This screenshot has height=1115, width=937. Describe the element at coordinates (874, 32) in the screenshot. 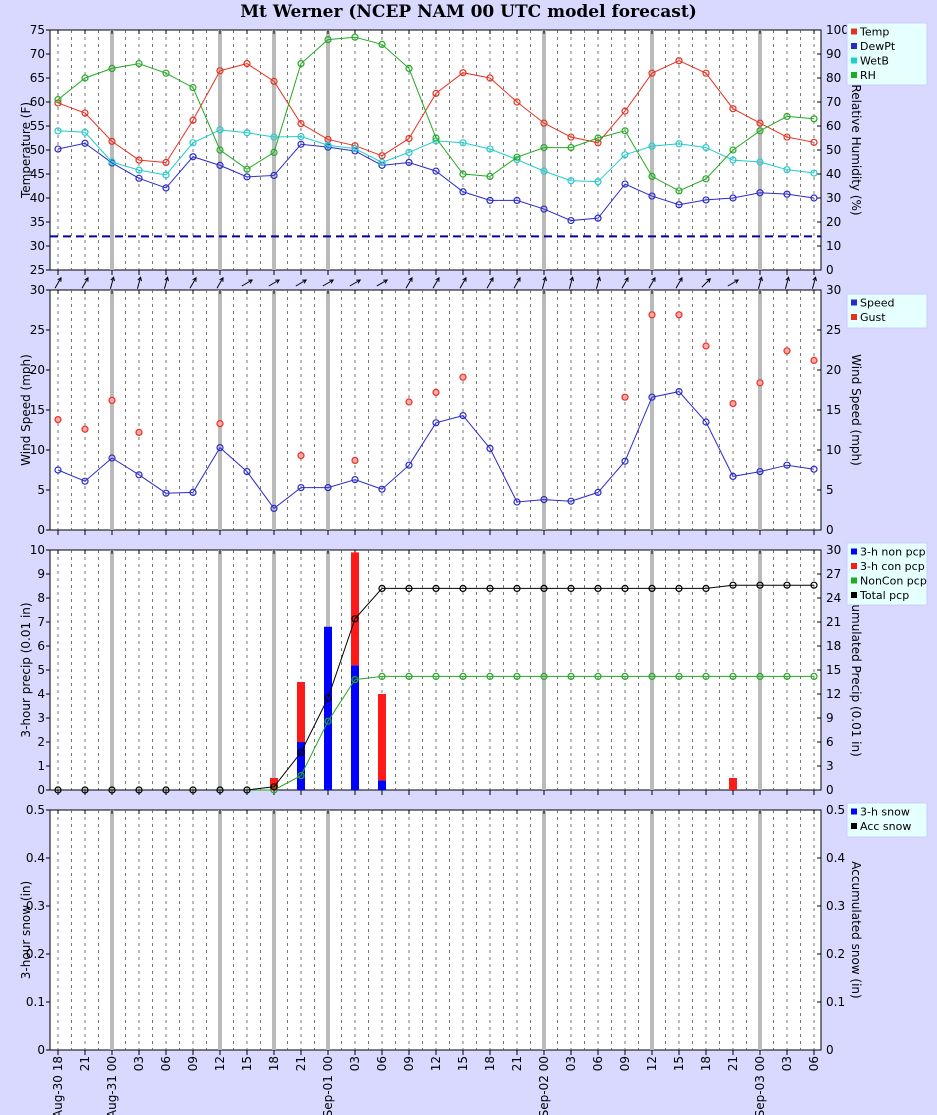

I see `legend-label: Temp` at that location.